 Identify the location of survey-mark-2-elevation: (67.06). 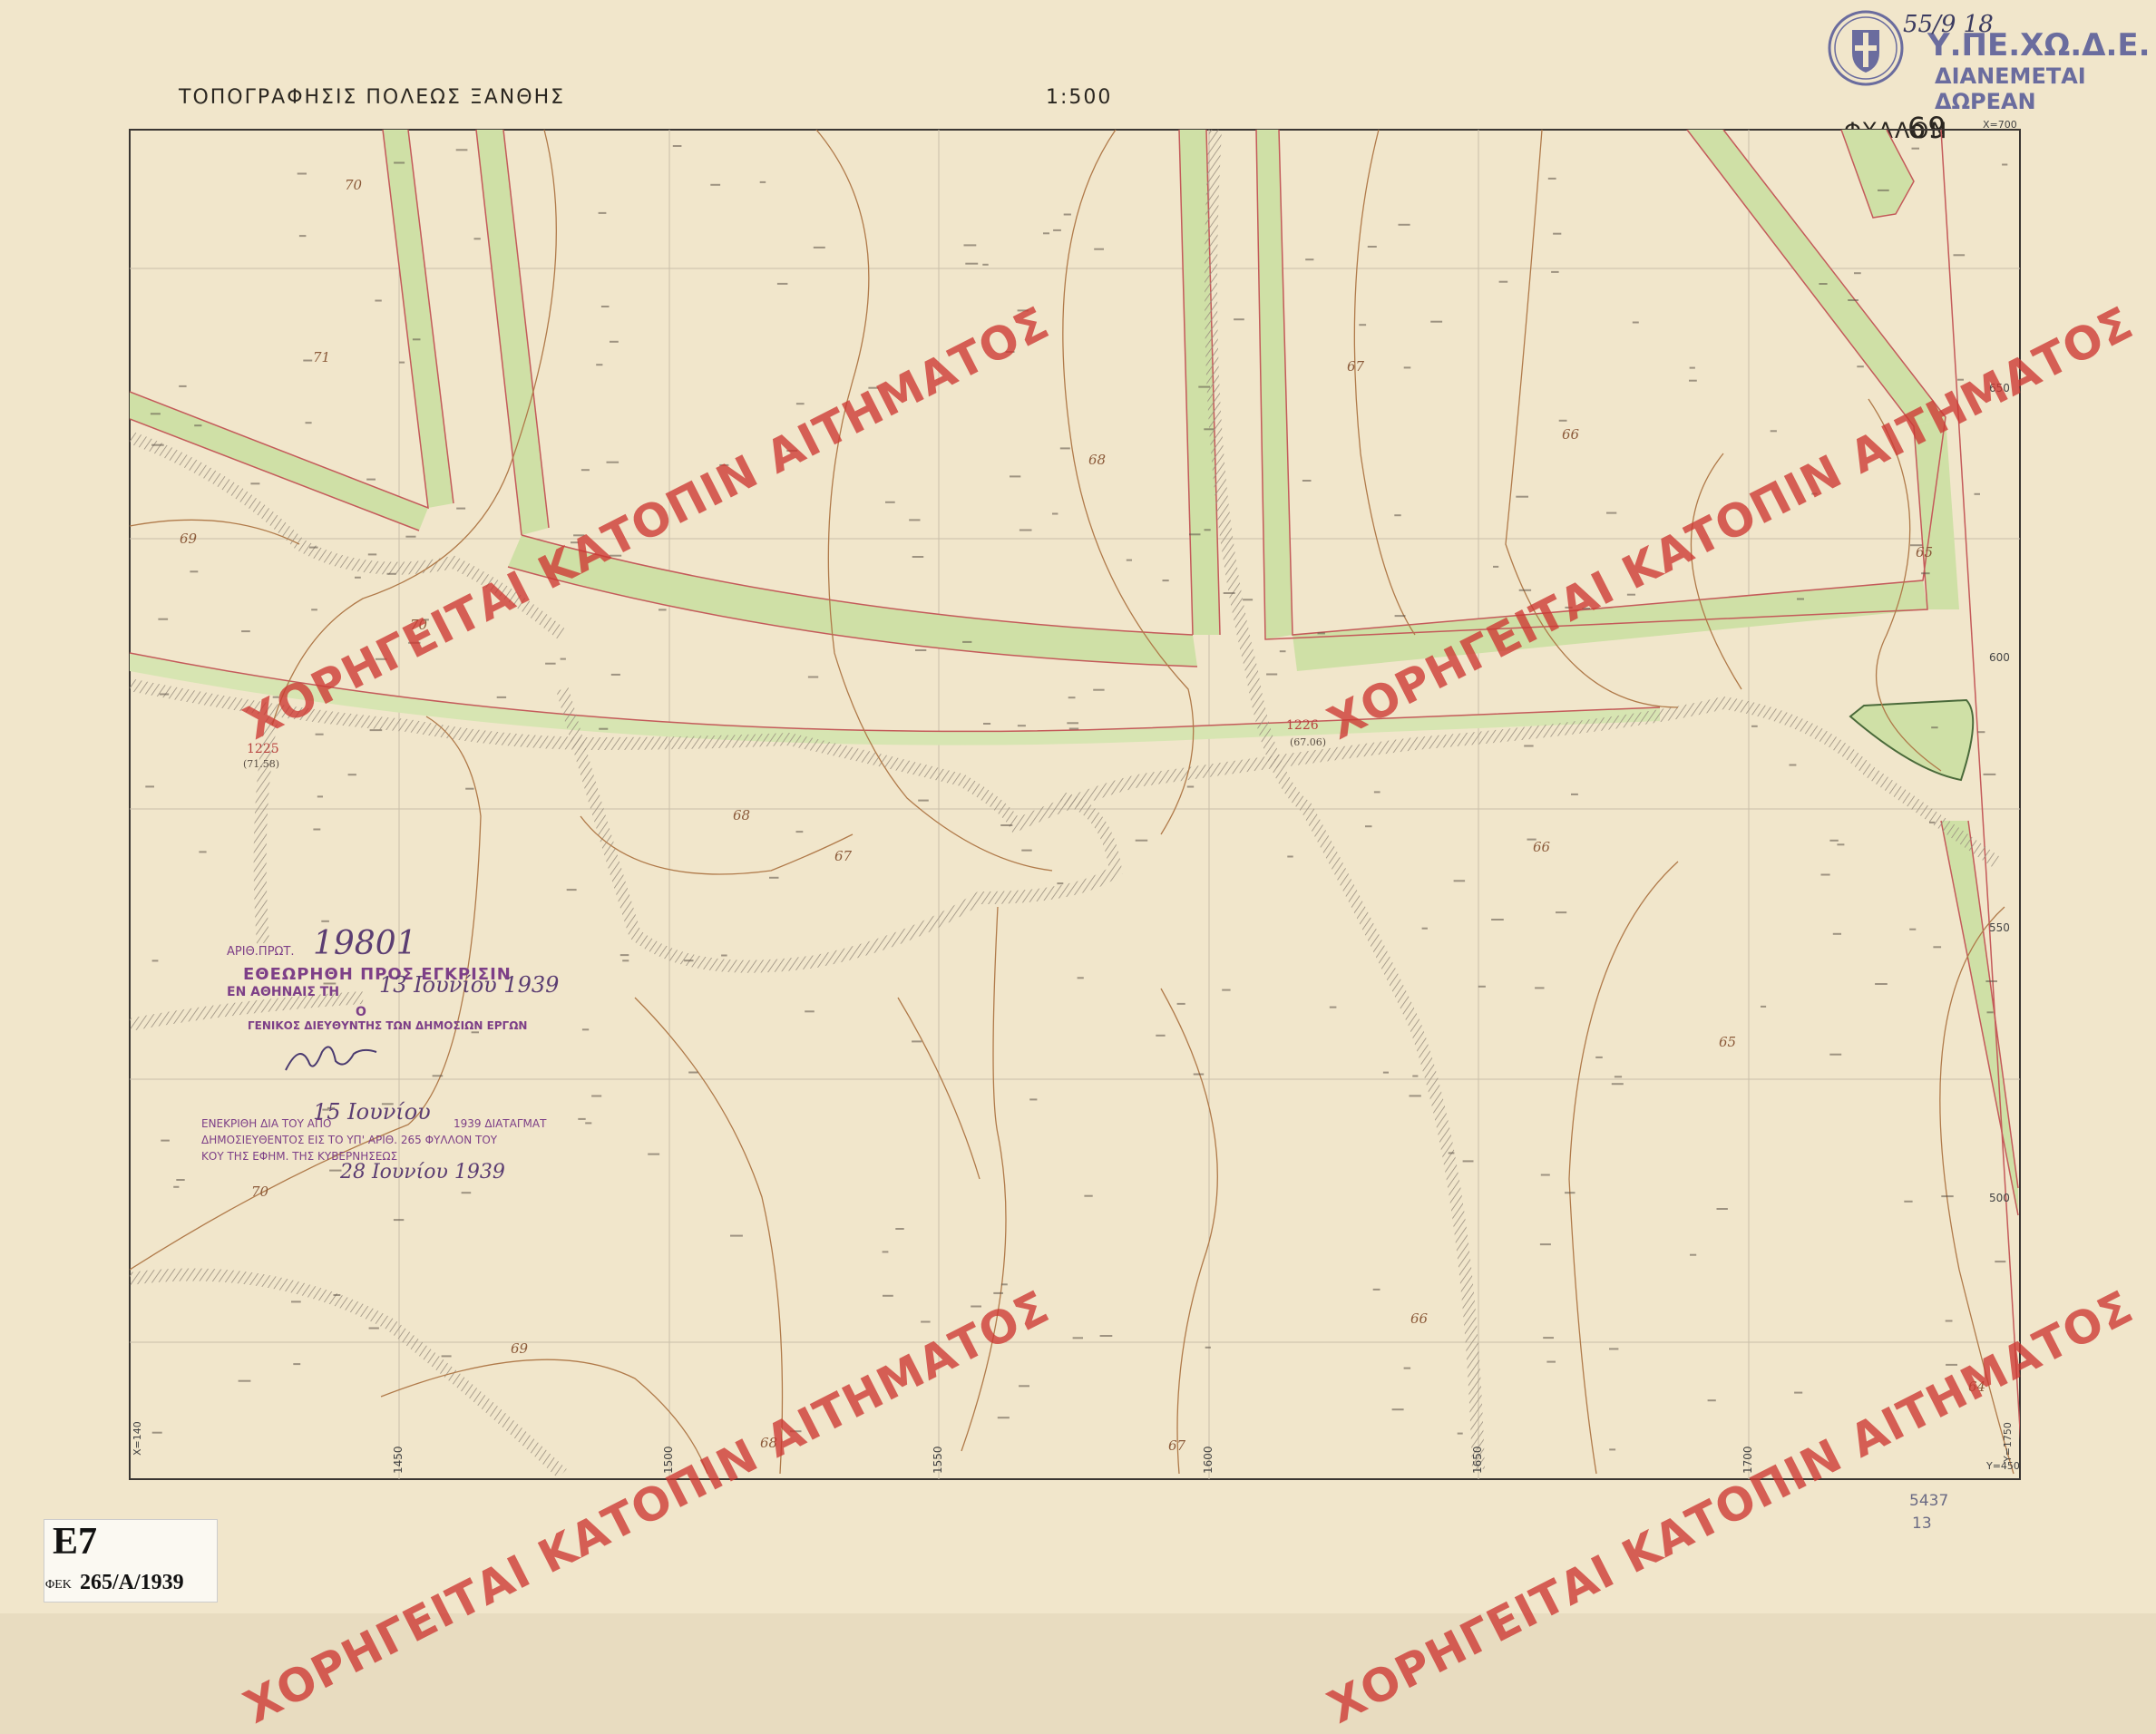
(1308, 742).